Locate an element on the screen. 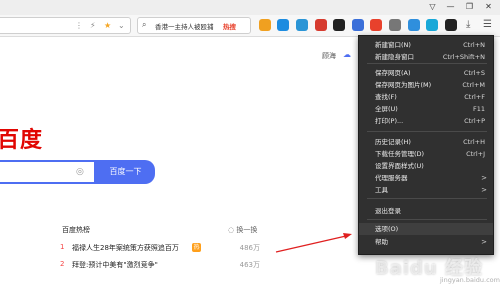 The image size is (500, 298). menu-item-shortcut: Ctrl+N is located at coordinates (474, 45).